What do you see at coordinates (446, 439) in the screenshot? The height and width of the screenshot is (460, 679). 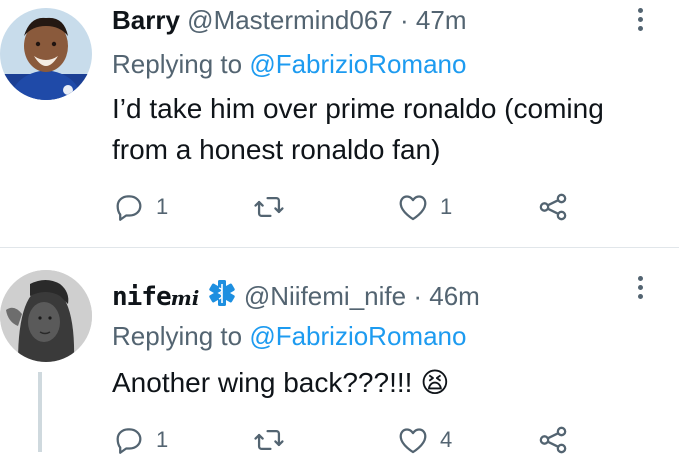 I see `like-count: 4` at bounding box center [446, 439].